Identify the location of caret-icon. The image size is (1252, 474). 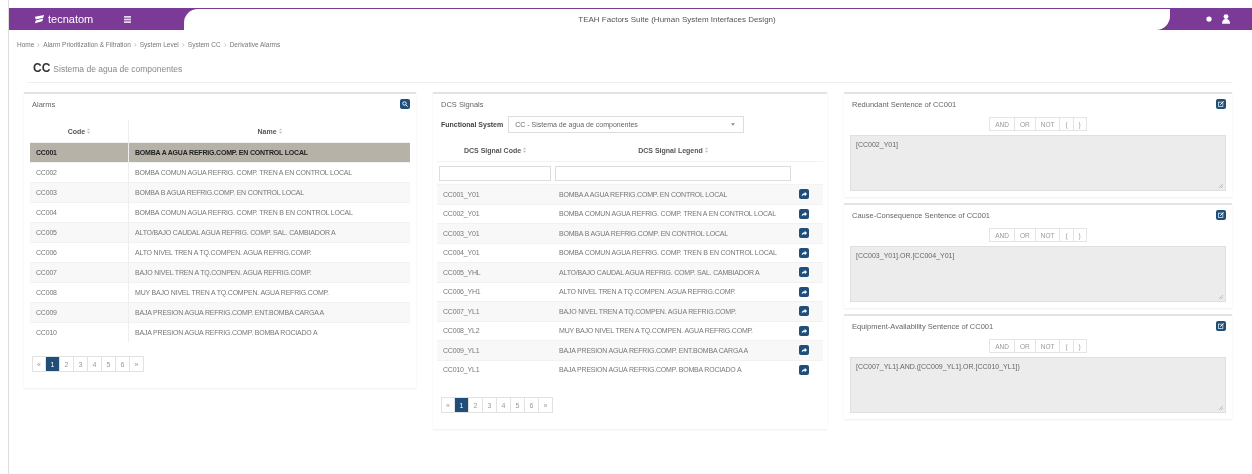
(733, 124).